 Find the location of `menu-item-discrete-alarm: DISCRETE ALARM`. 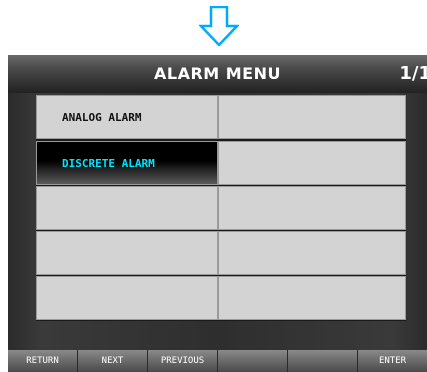

menu-item-discrete-alarm: DISCRETE ALARM is located at coordinates (127, 163).